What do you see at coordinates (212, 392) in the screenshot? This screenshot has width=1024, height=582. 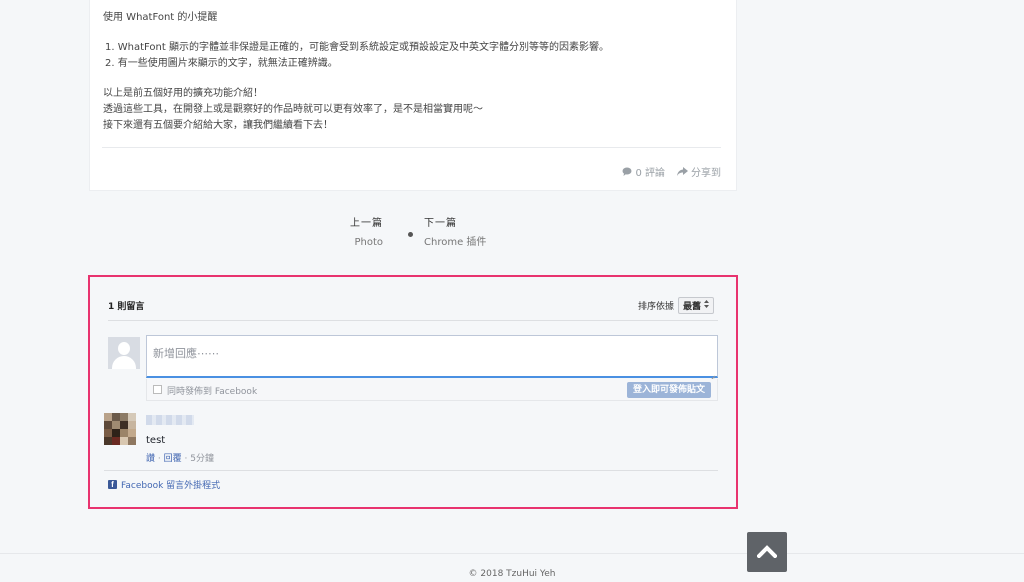 I see `share-to-facebook-label: 同時發佈到 Facebook` at bounding box center [212, 392].